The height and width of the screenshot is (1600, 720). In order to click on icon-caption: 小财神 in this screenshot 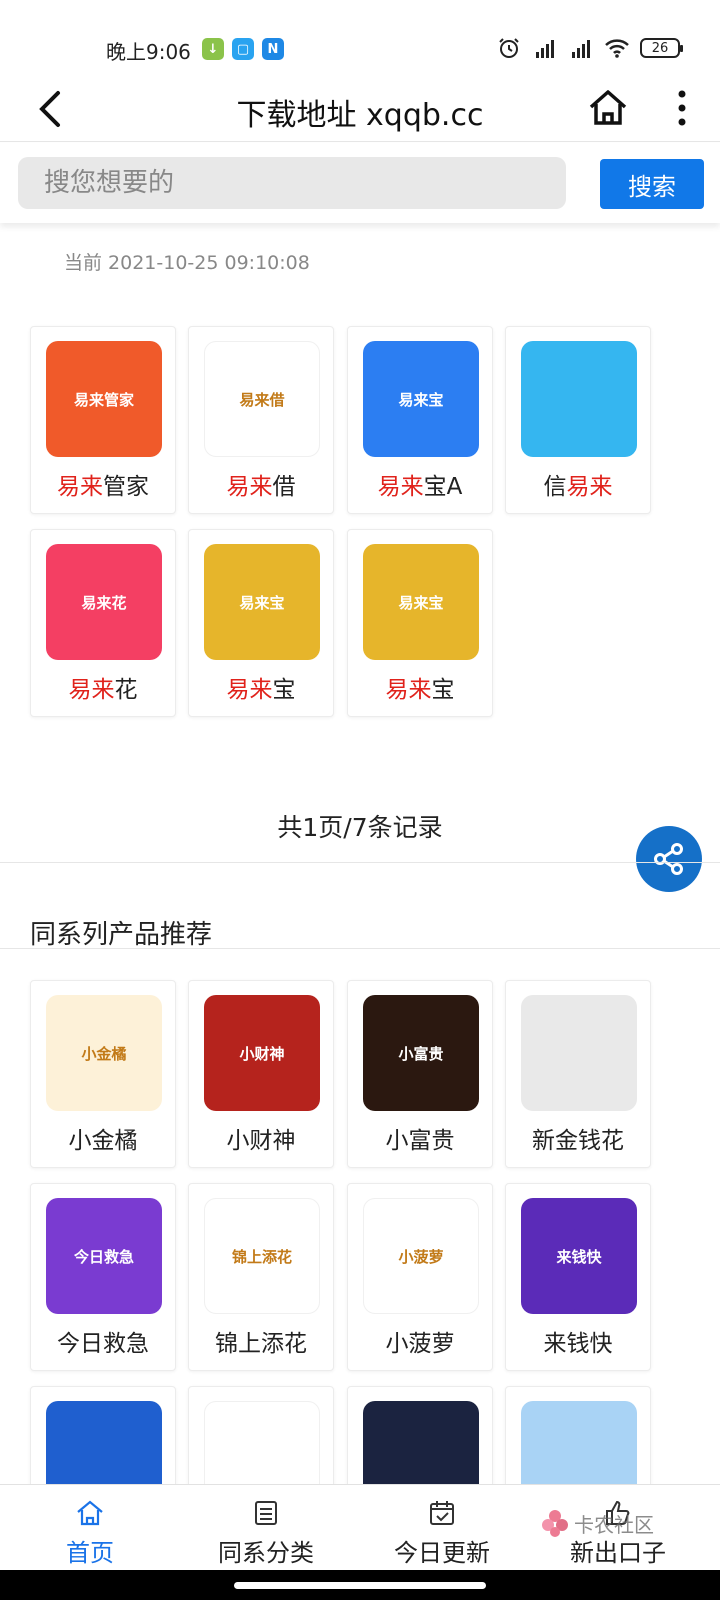, I will do `click(262, 1053)`.